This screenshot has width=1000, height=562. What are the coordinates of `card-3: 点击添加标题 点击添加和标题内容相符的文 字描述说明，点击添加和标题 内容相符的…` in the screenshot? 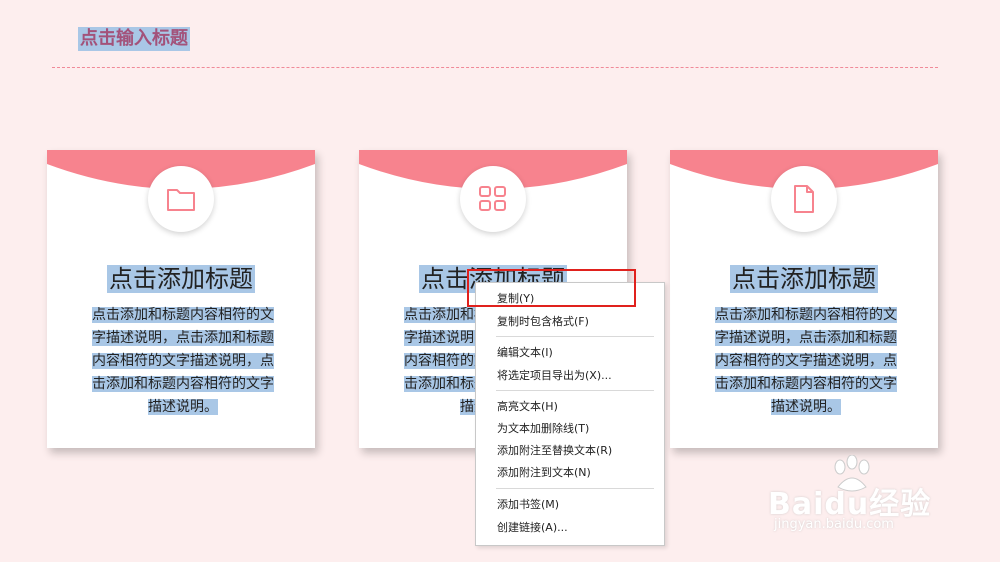 It's located at (804, 299).